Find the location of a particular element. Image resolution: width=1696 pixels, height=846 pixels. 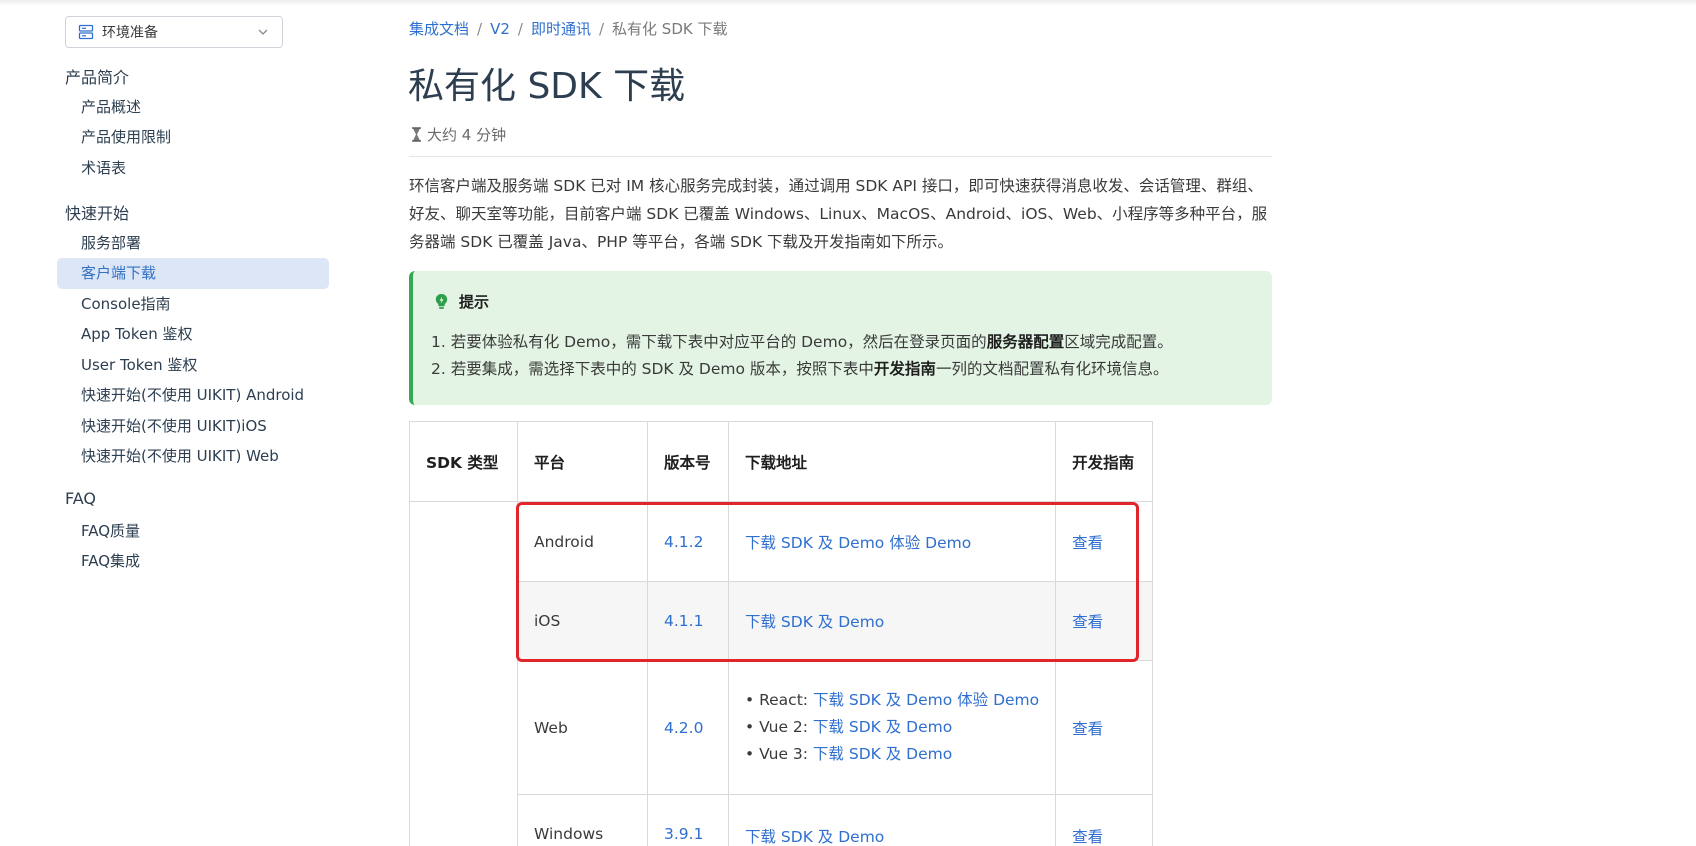

table-row-windows: Windows 3.9.1 下载 SDK 及 Demo 查看 is located at coordinates (782, 820).